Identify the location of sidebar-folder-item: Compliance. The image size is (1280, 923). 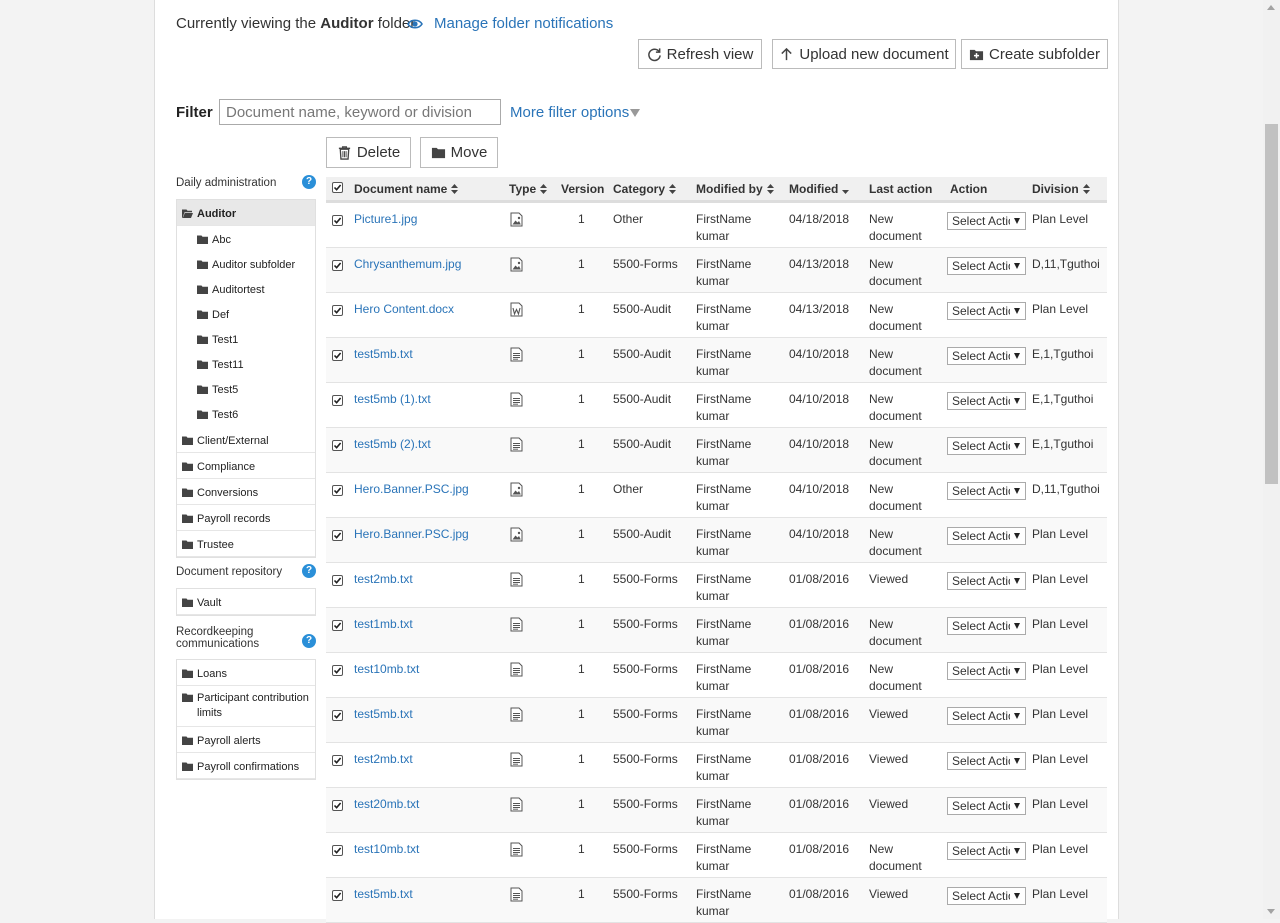
(246, 466).